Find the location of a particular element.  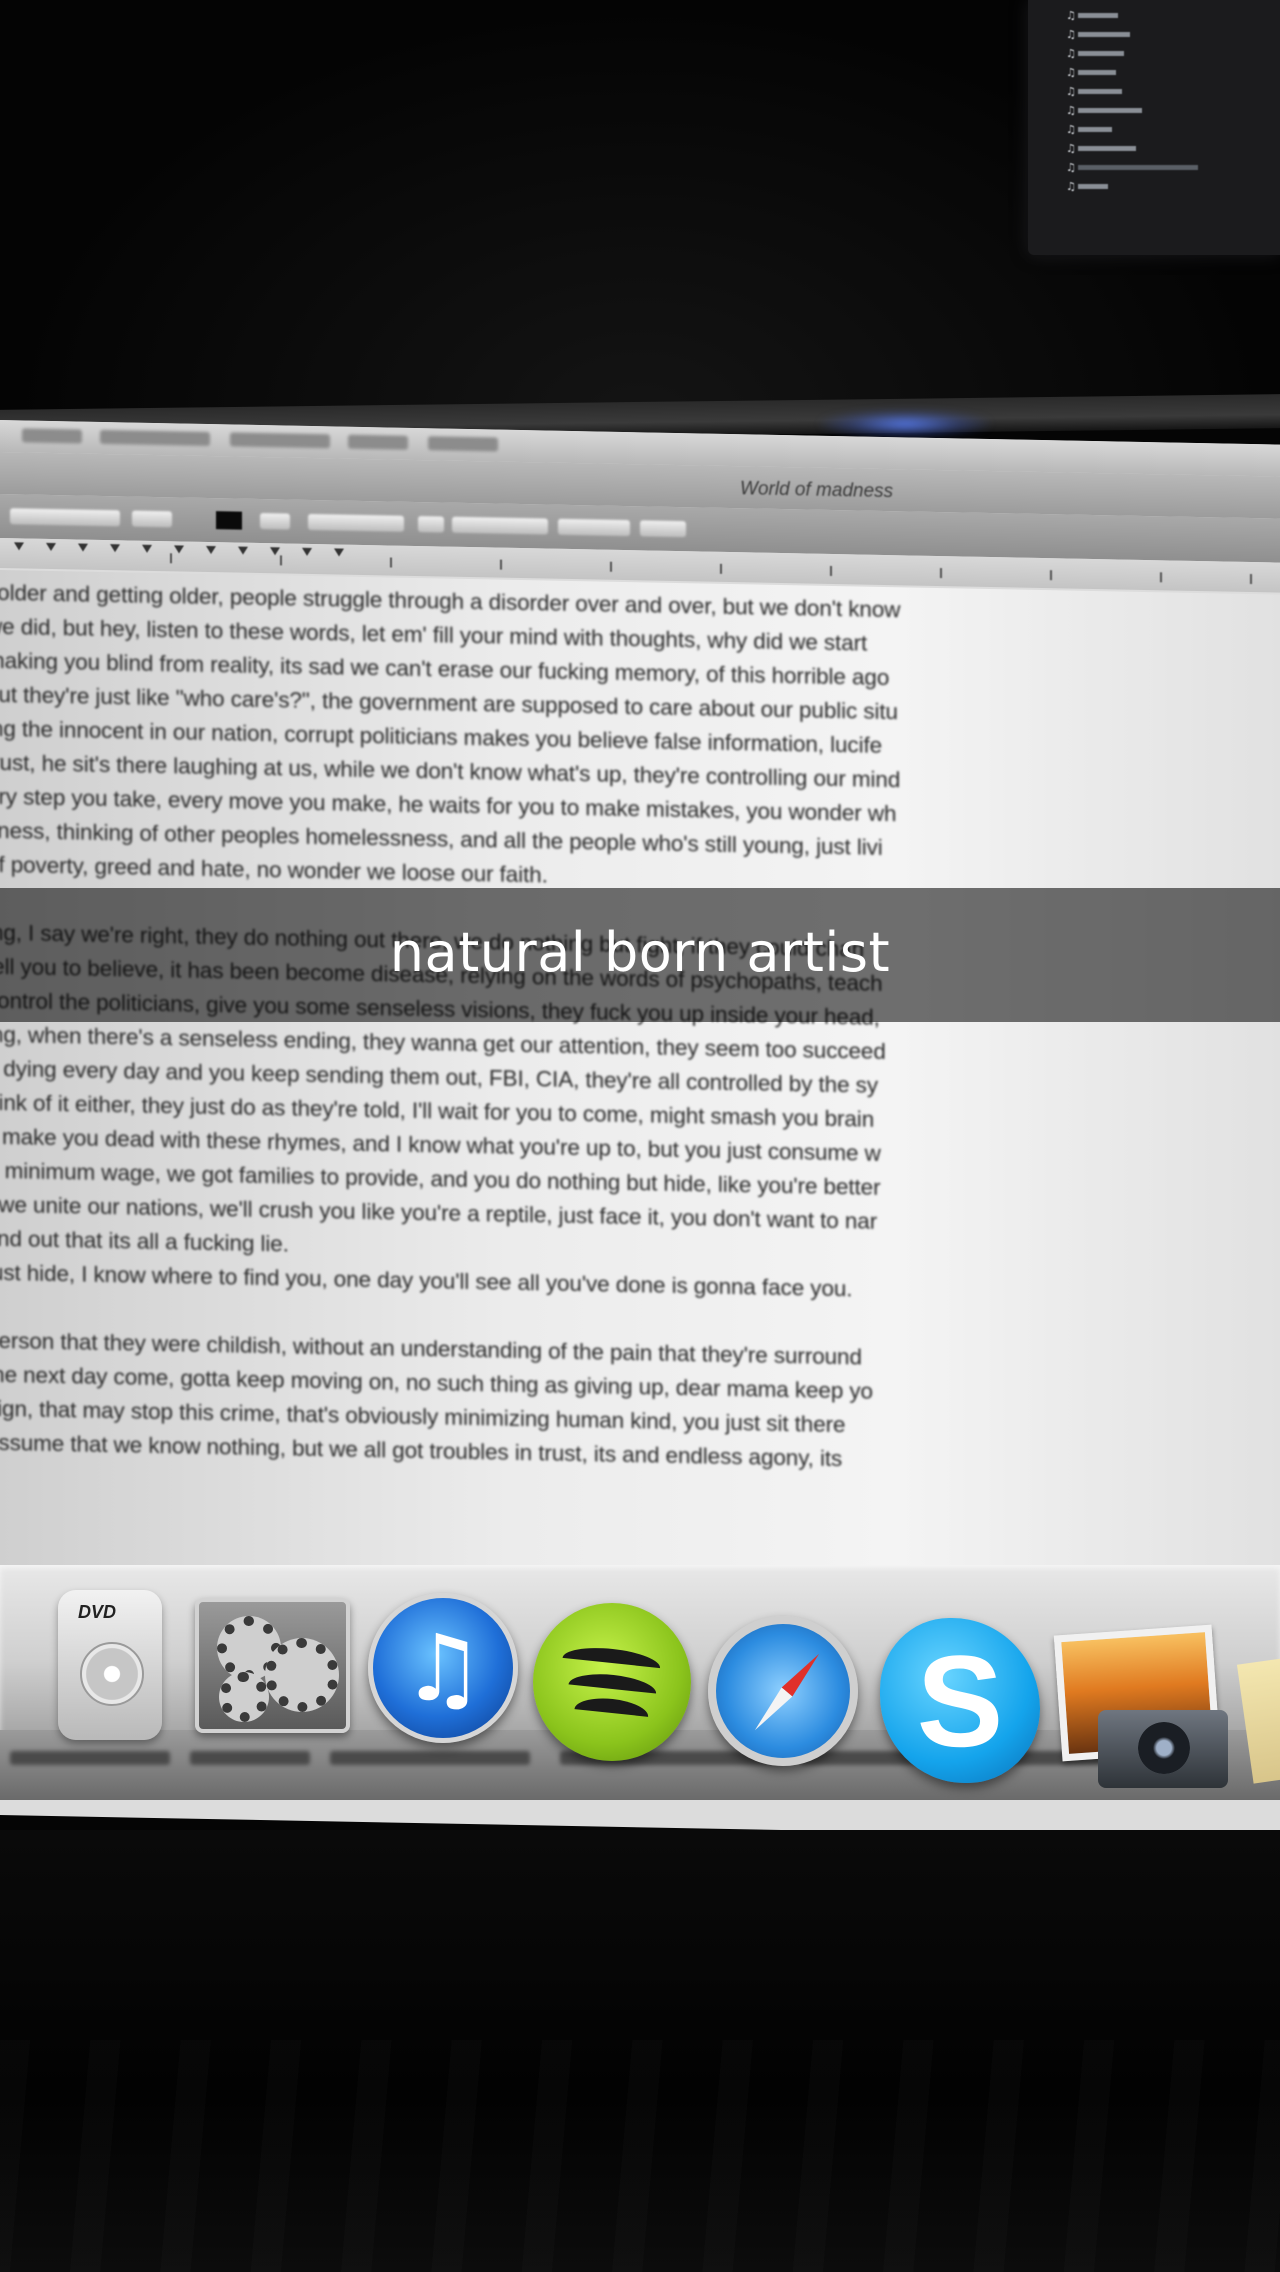

underline-button is located at coordinates (431, 524).